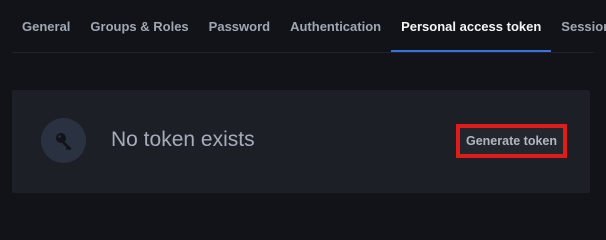  What do you see at coordinates (139, 26) in the screenshot?
I see `tab-groups-roles: Groups & Roles` at bounding box center [139, 26].